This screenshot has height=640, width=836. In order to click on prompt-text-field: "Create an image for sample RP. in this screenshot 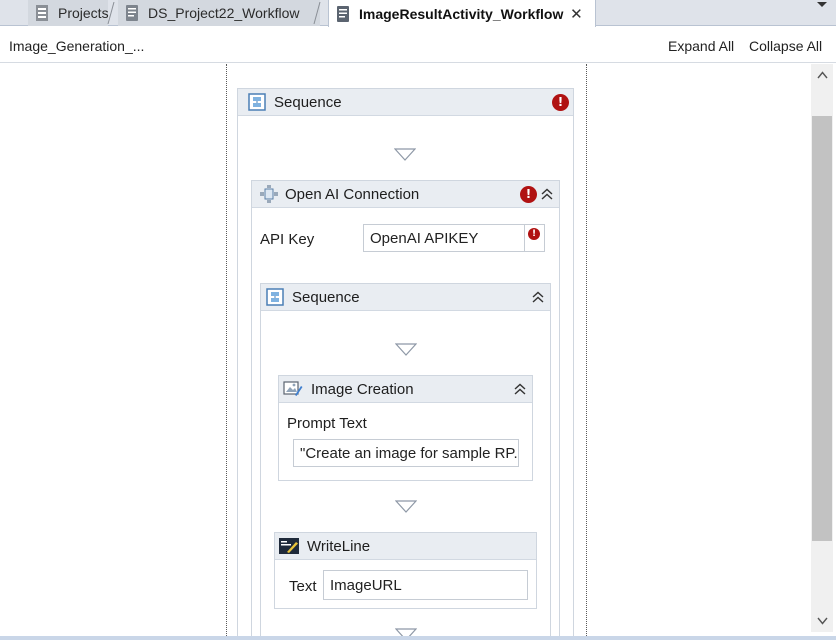, I will do `click(406, 453)`.